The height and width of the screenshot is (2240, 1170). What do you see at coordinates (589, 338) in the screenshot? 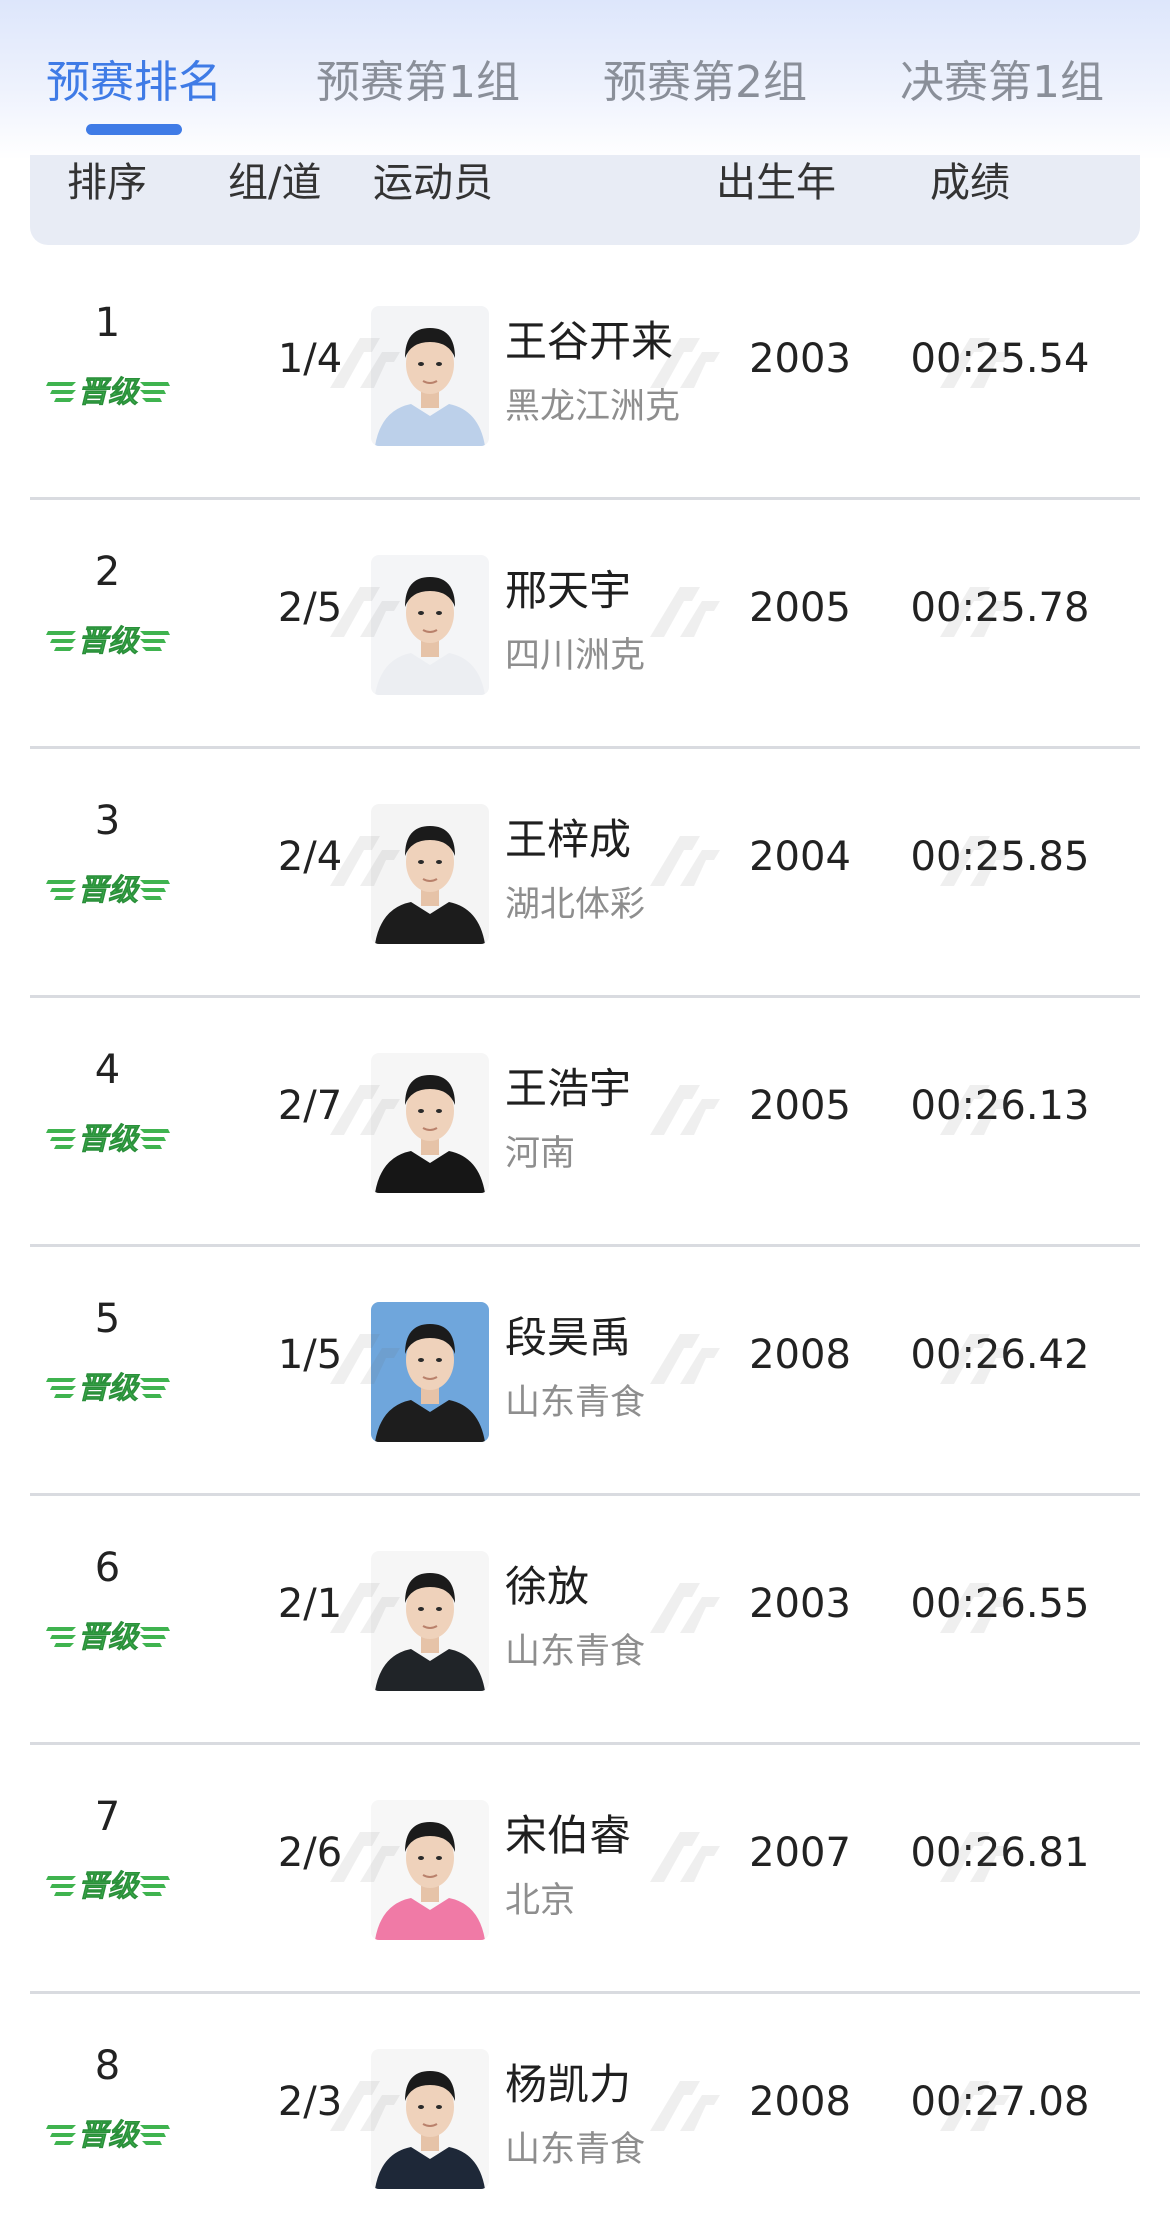
I see `athlete-name: 王谷开来` at bounding box center [589, 338].